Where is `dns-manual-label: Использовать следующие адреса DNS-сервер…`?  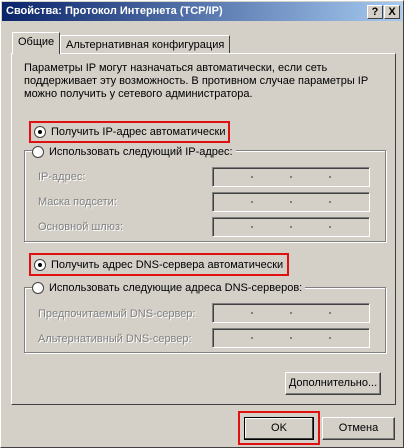 dns-manual-label: Использовать следующие адреса DNS-сервер… is located at coordinates (176, 288).